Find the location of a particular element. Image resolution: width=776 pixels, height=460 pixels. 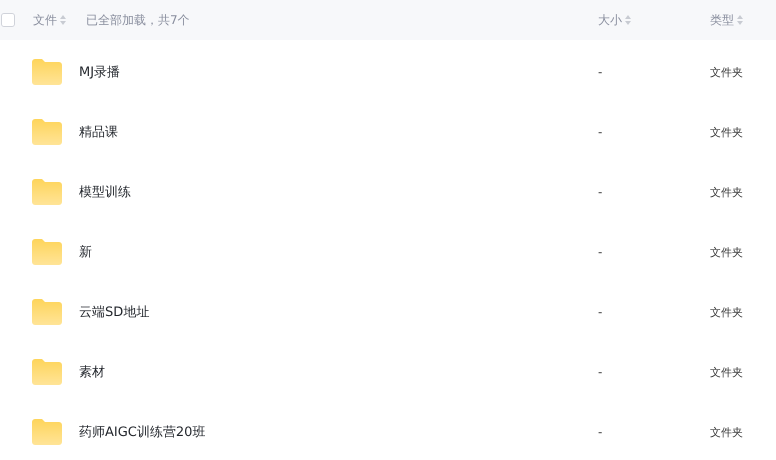

folder-name: 云端SD地址 is located at coordinates (338, 312).